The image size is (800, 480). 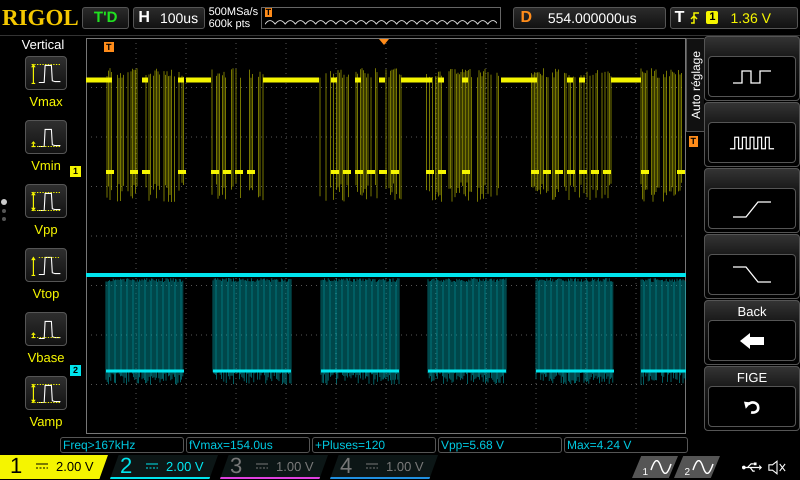 I want to click on center-marker-icon, so click(x=384, y=42).